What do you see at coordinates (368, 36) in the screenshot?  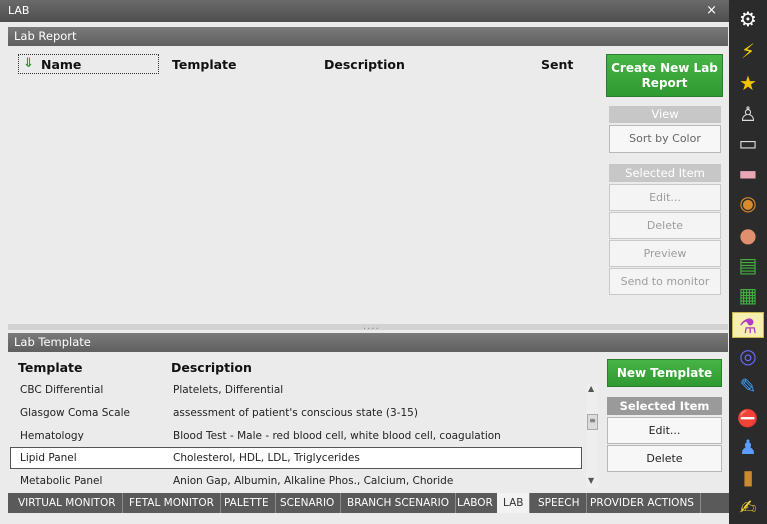 I see `lab-report-header: Lab Report` at bounding box center [368, 36].